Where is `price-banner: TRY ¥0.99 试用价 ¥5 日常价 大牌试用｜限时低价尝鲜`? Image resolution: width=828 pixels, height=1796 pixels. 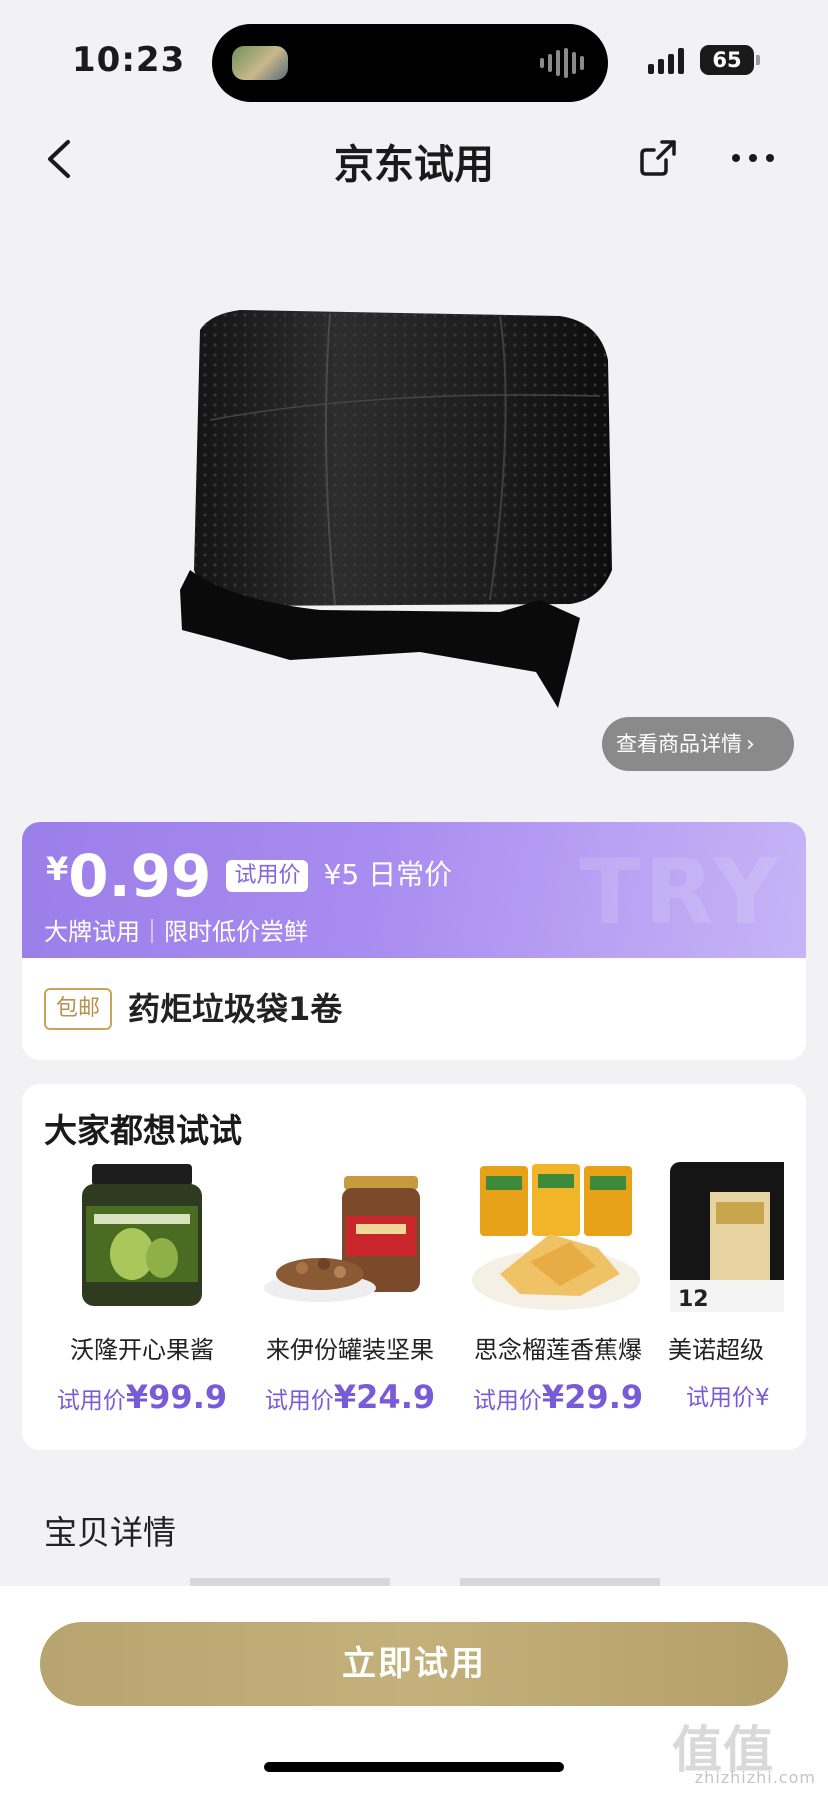
price-banner: TRY ¥0.99 试用价 ¥5 日常价 大牌试用｜限时低价尝鲜 is located at coordinates (414, 890).